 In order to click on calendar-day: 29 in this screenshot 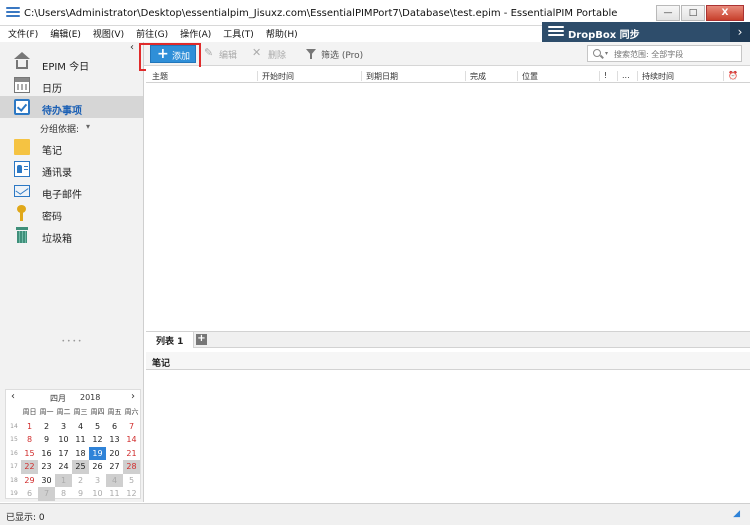, I will do `click(29, 481)`.